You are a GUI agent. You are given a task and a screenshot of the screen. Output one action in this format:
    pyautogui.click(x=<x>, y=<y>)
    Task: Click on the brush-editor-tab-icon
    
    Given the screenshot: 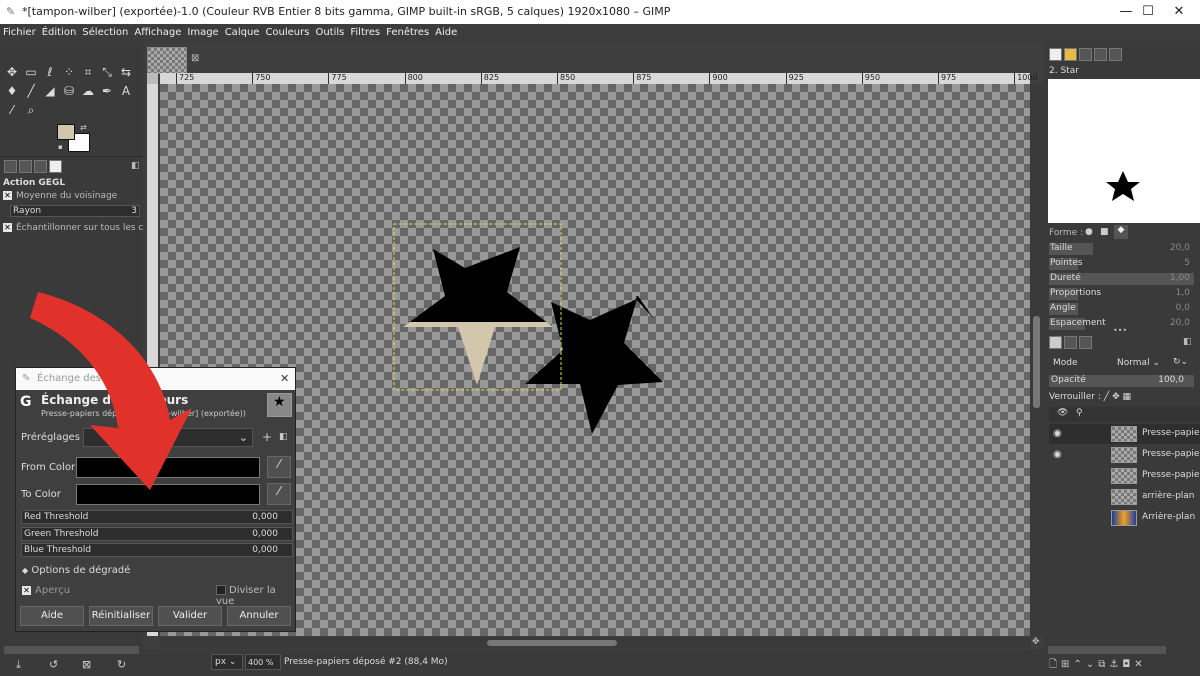 What is the action you would take?
    pyautogui.click(x=1115, y=54)
    